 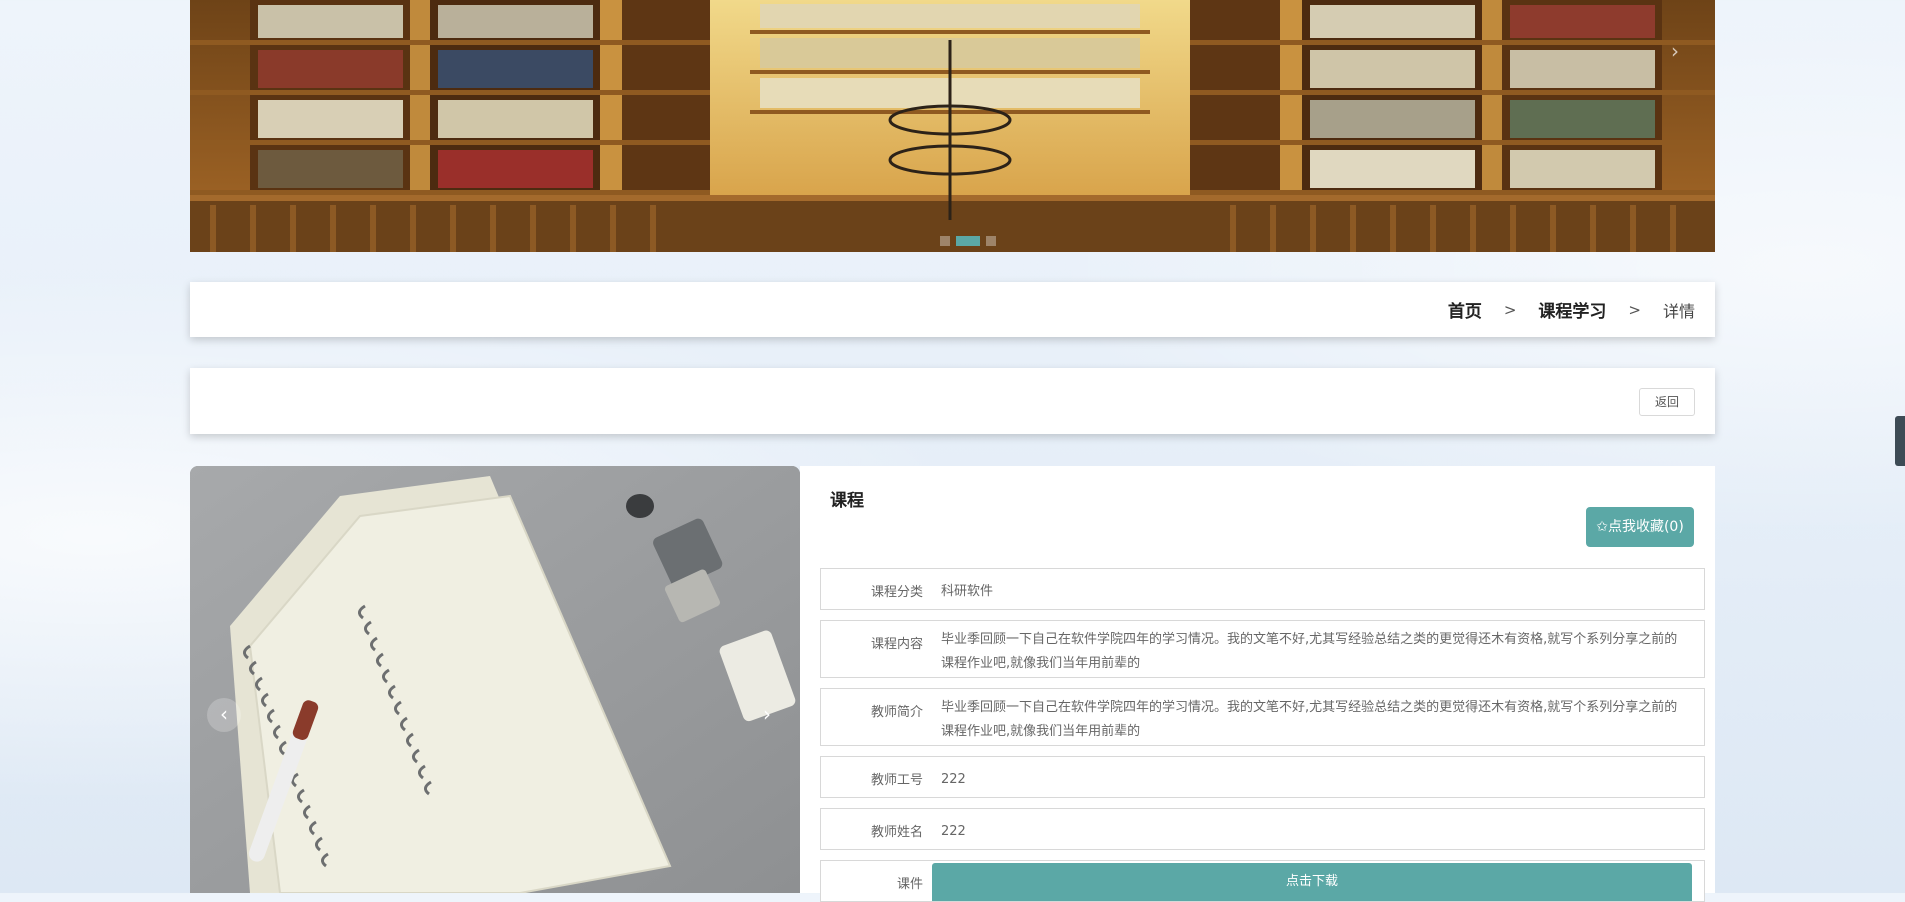 What do you see at coordinates (896, 780) in the screenshot?
I see `field-label: 教师工号` at bounding box center [896, 780].